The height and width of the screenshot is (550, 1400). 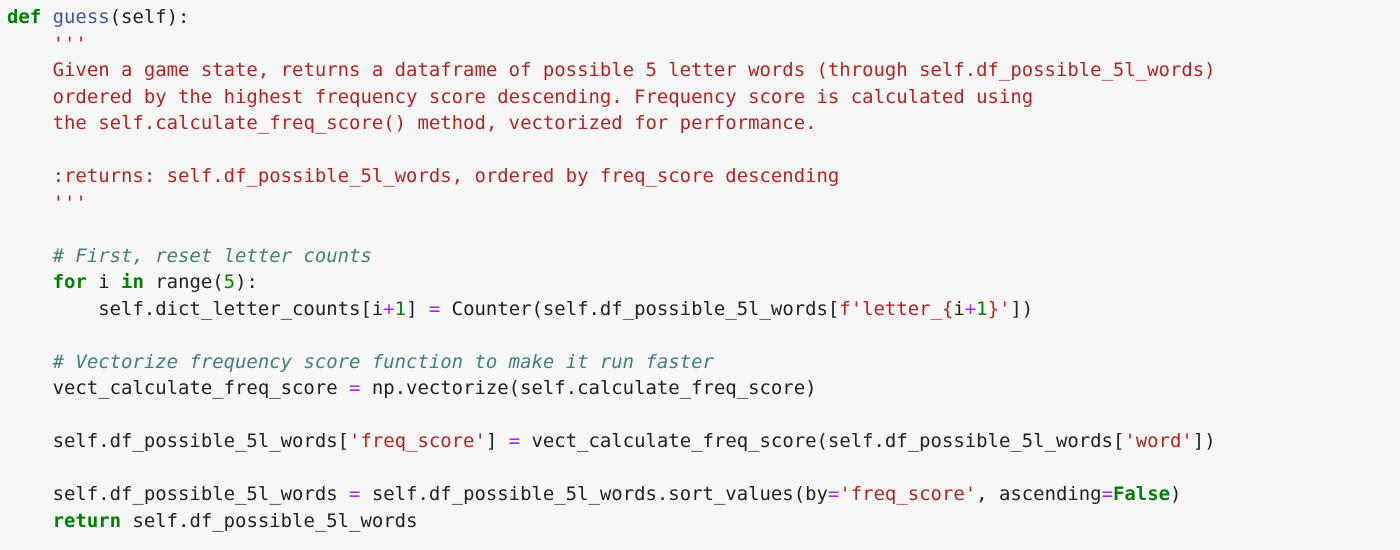 I want to click on string-token: 'word', so click(x=1158, y=441).